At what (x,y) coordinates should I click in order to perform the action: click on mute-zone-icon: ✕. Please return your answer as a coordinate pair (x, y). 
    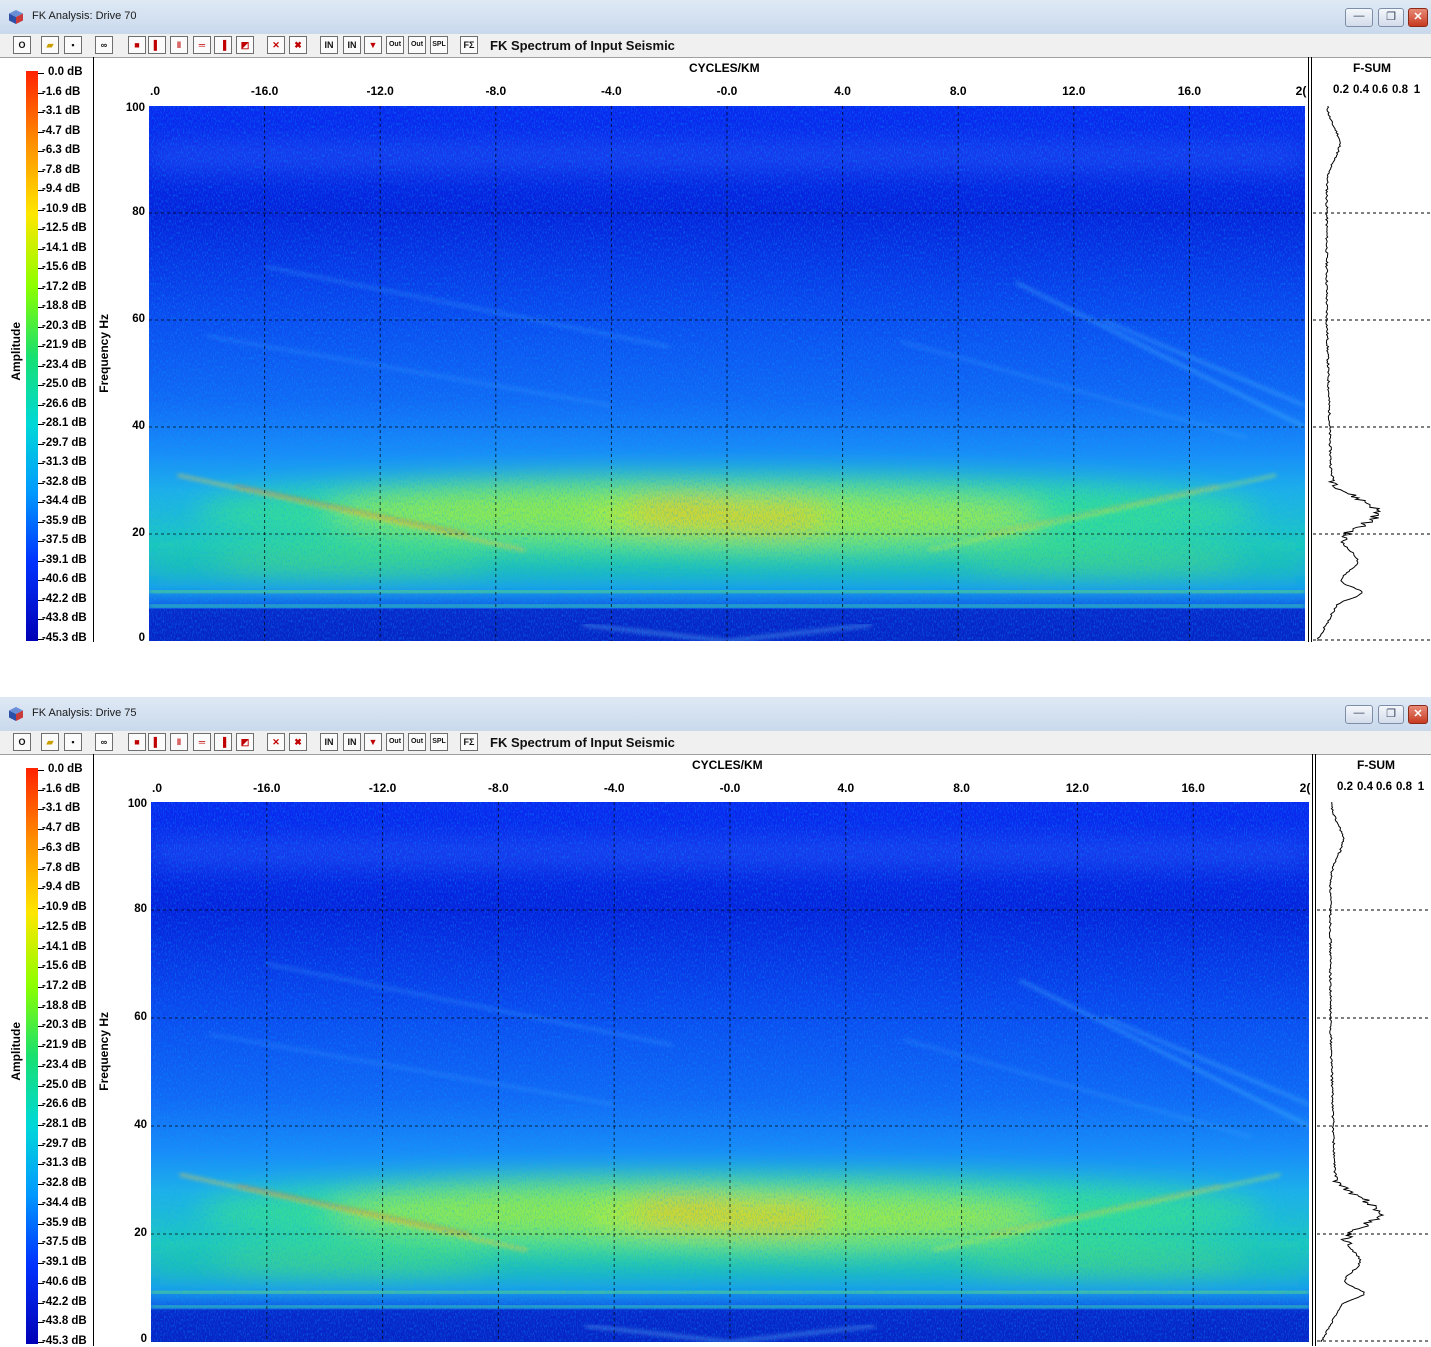
    Looking at the image, I should click on (276, 742).